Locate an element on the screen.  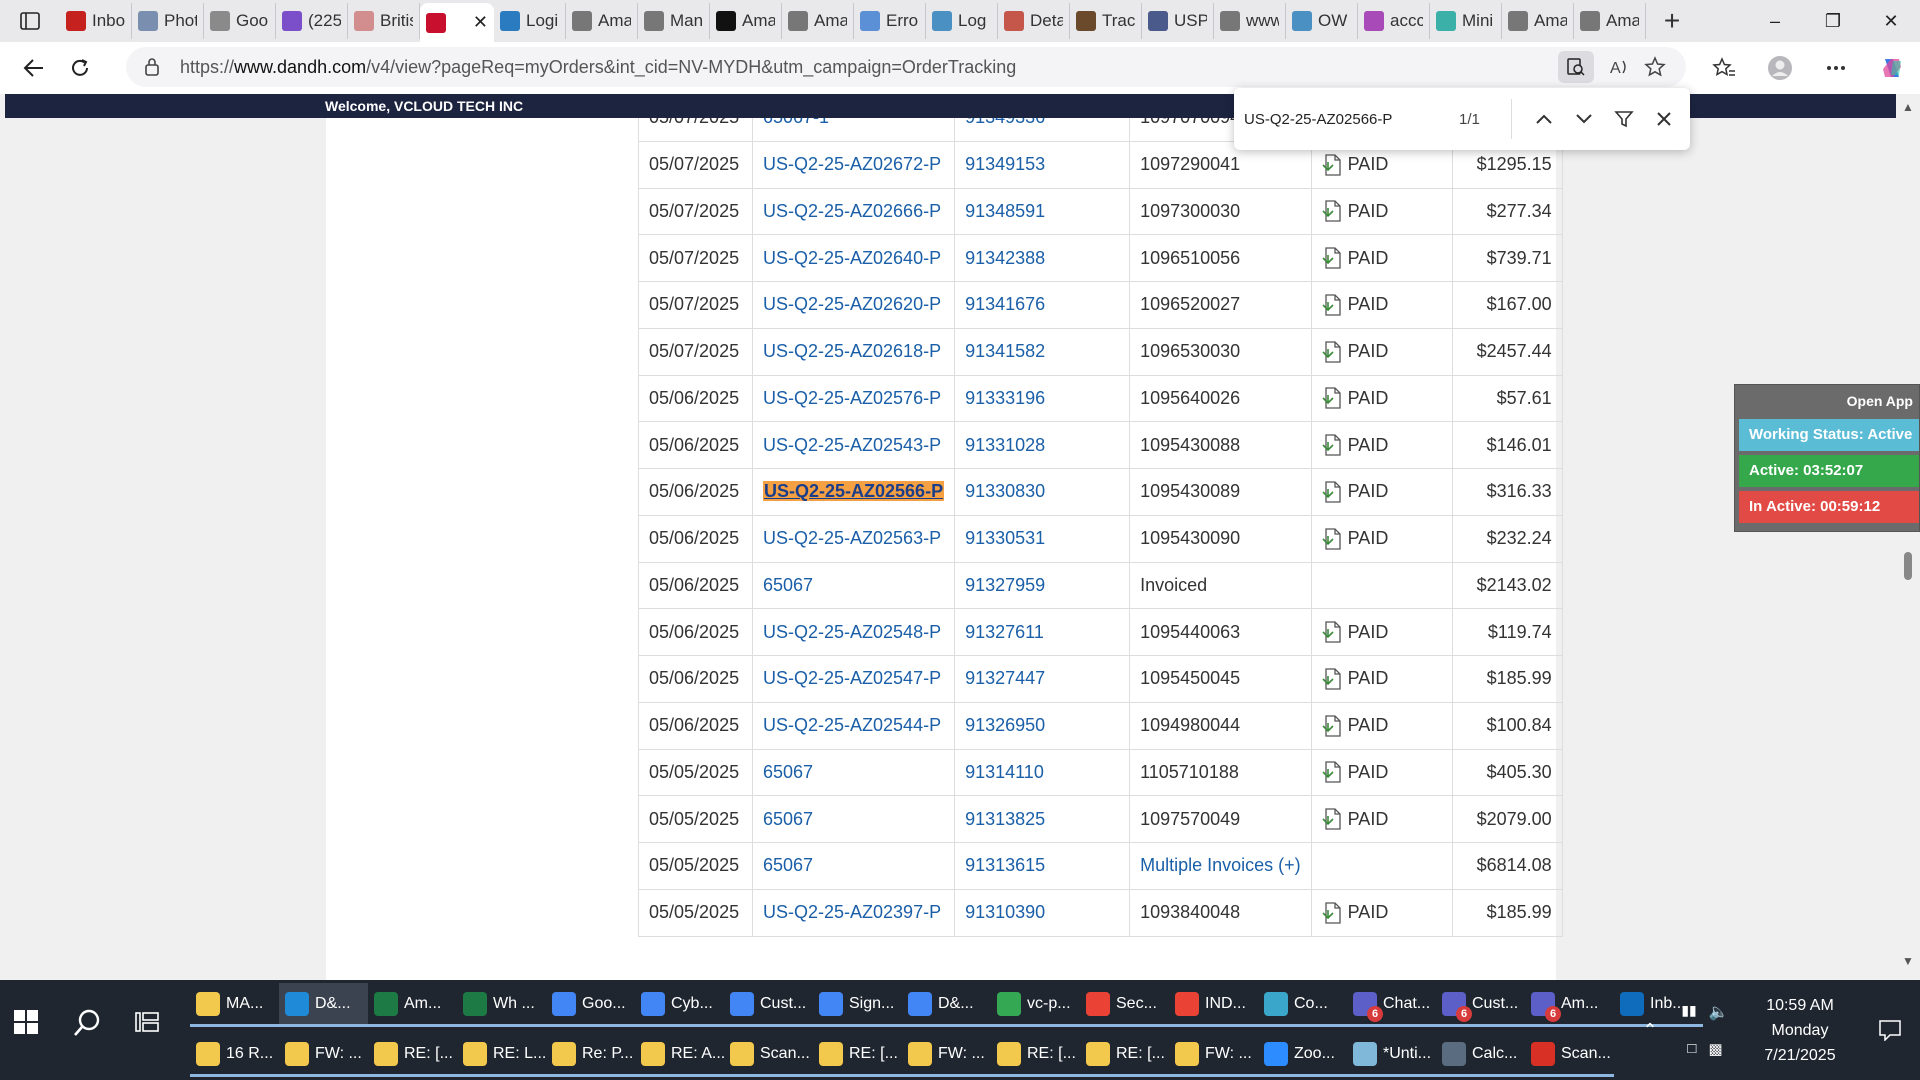
browser-tab: OW is located at coordinates (1322, 21).